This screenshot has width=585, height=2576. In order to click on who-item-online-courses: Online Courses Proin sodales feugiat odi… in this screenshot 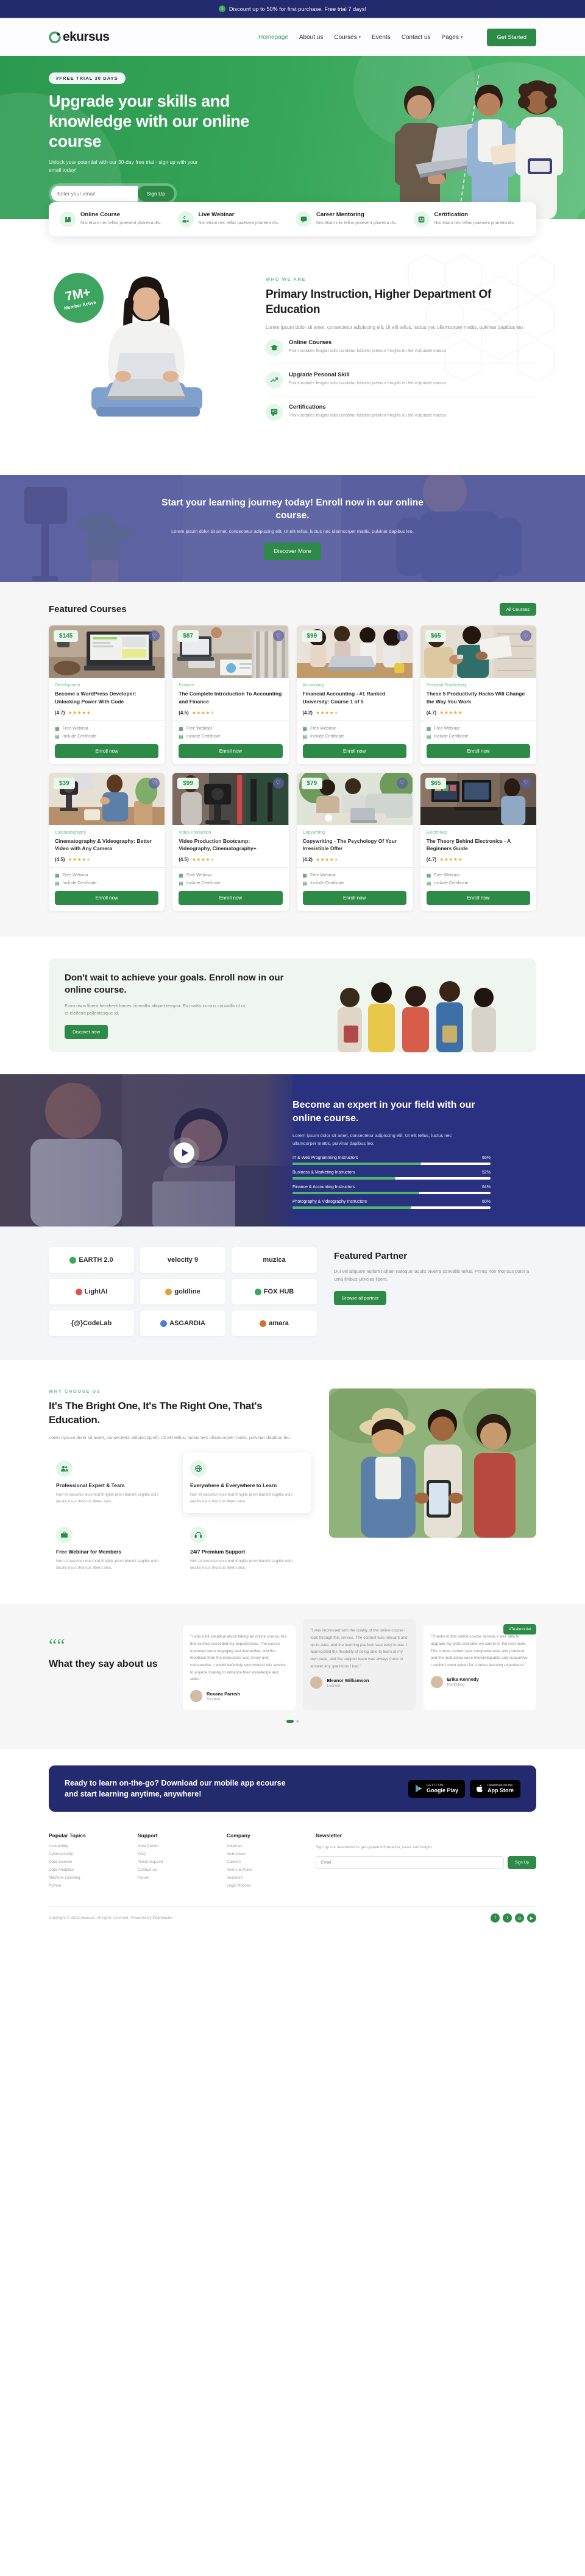, I will do `click(401, 348)`.